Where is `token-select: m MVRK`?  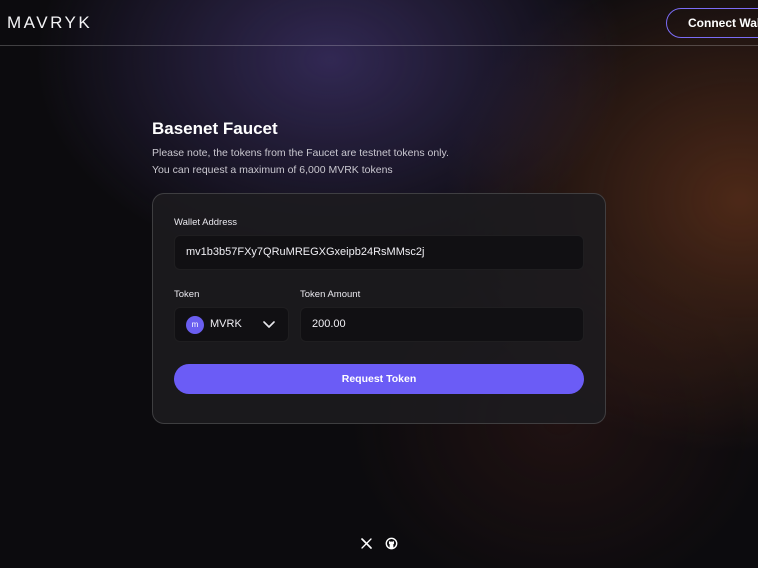 token-select: m MVRK is located at coordinates (231, 324).